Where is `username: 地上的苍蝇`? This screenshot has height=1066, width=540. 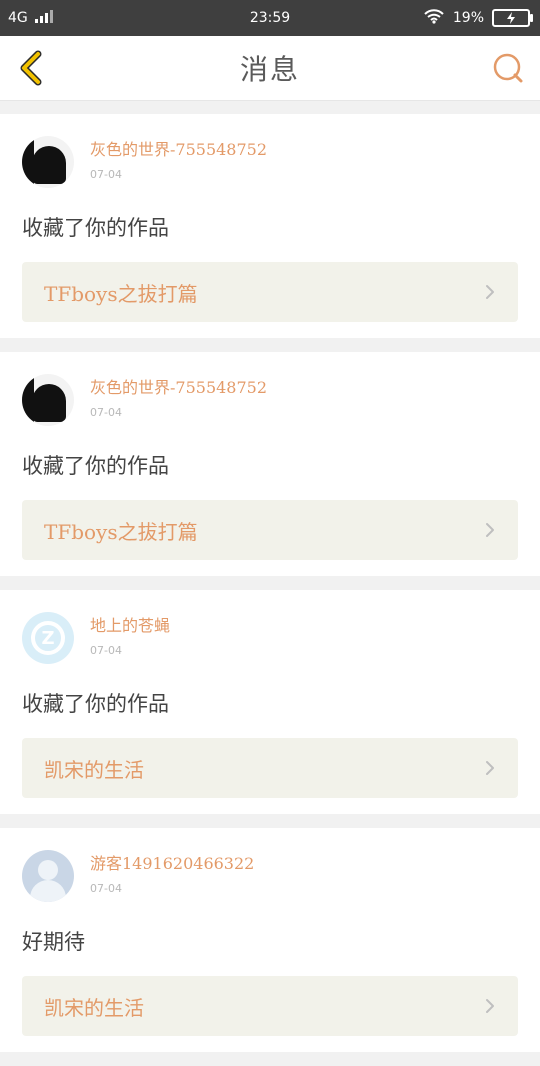
username: 地上的苍蝇 is located at coordinates (130, 626).